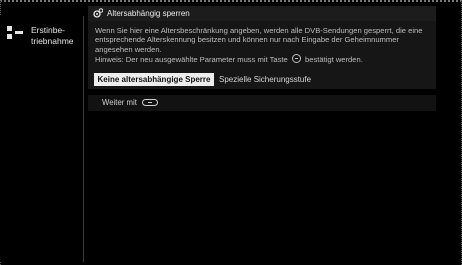 This screenshot has height=265, width=462. I want to click on parental-lock-icon, so click(98, 13).